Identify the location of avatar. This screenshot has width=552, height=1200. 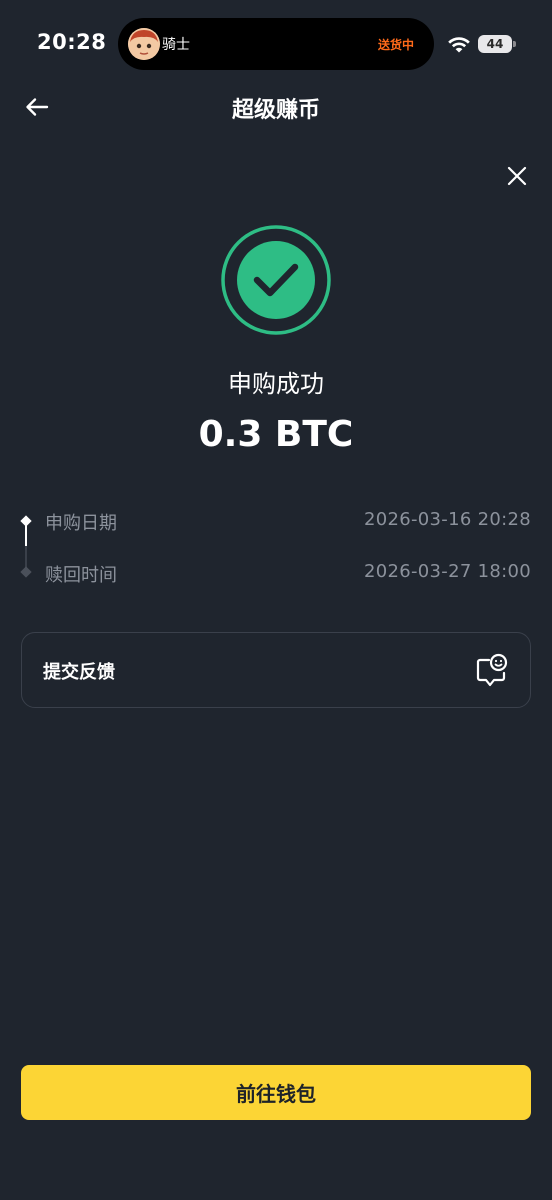
(144, 44).